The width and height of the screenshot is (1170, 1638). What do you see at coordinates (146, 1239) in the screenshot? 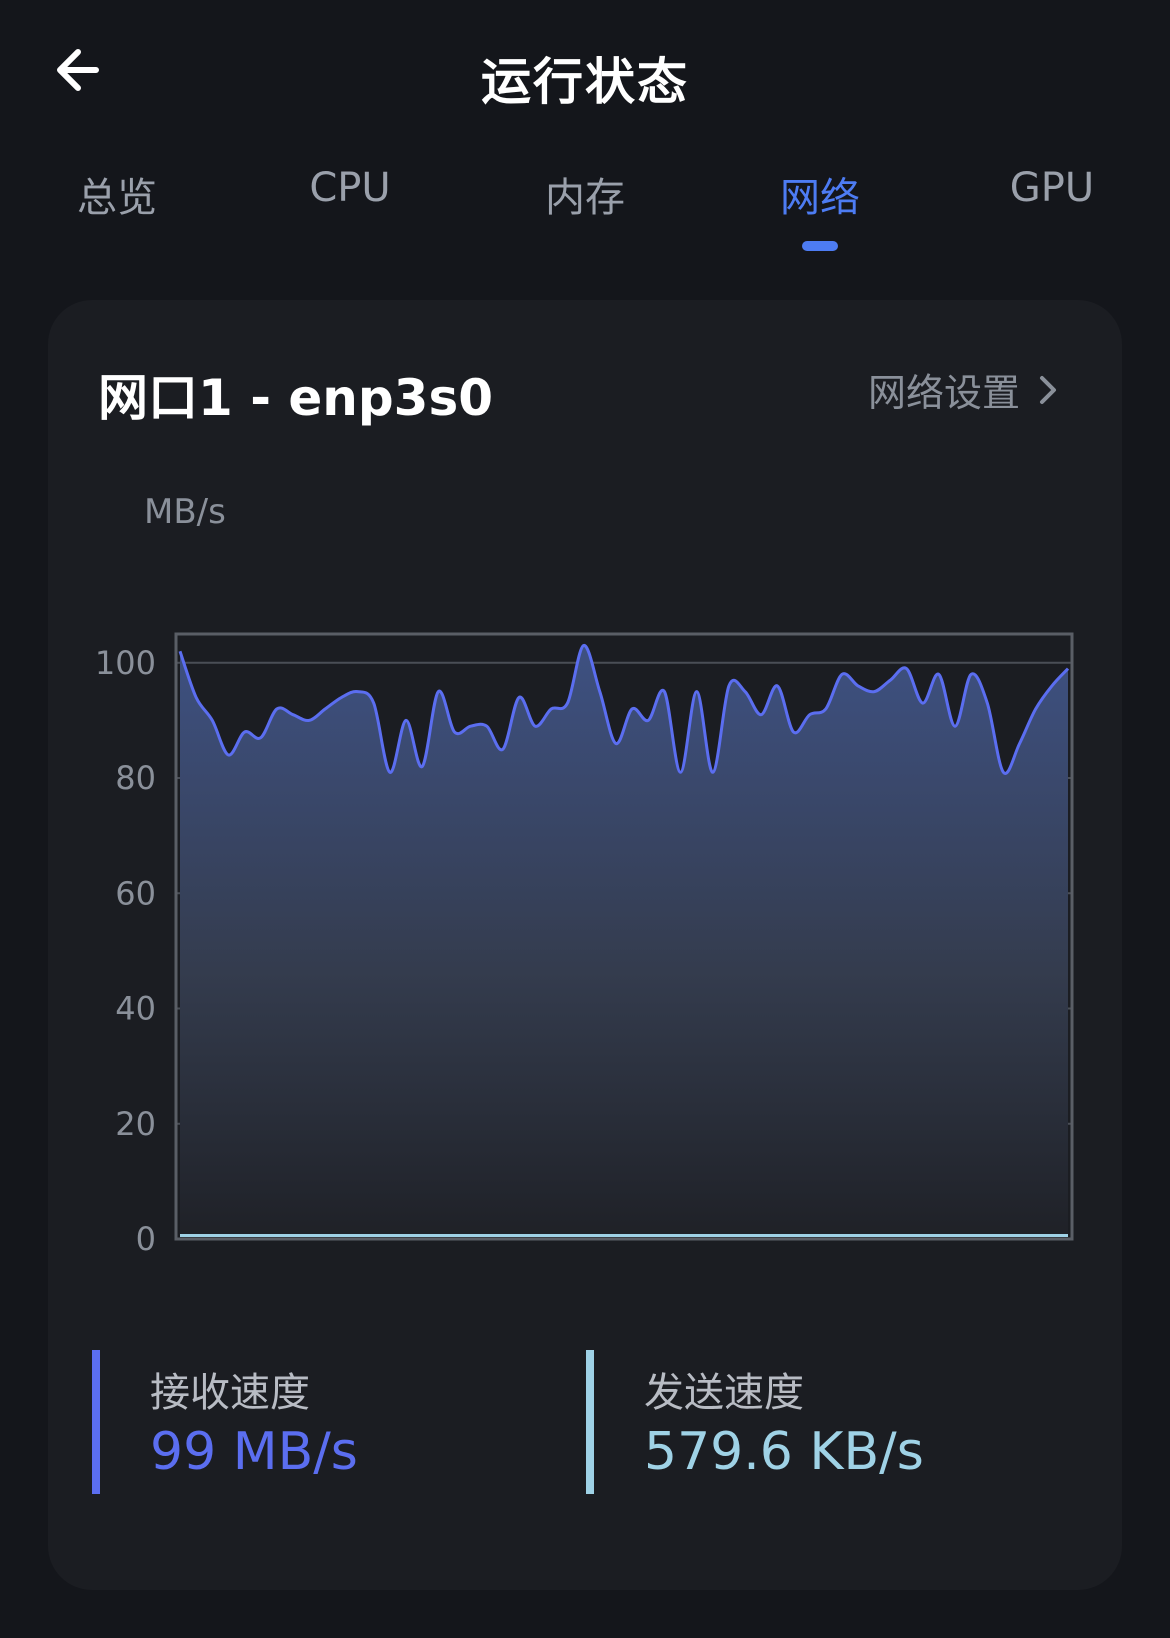
I see `y-tick-label: 0` at bounding box center [146, 1239].